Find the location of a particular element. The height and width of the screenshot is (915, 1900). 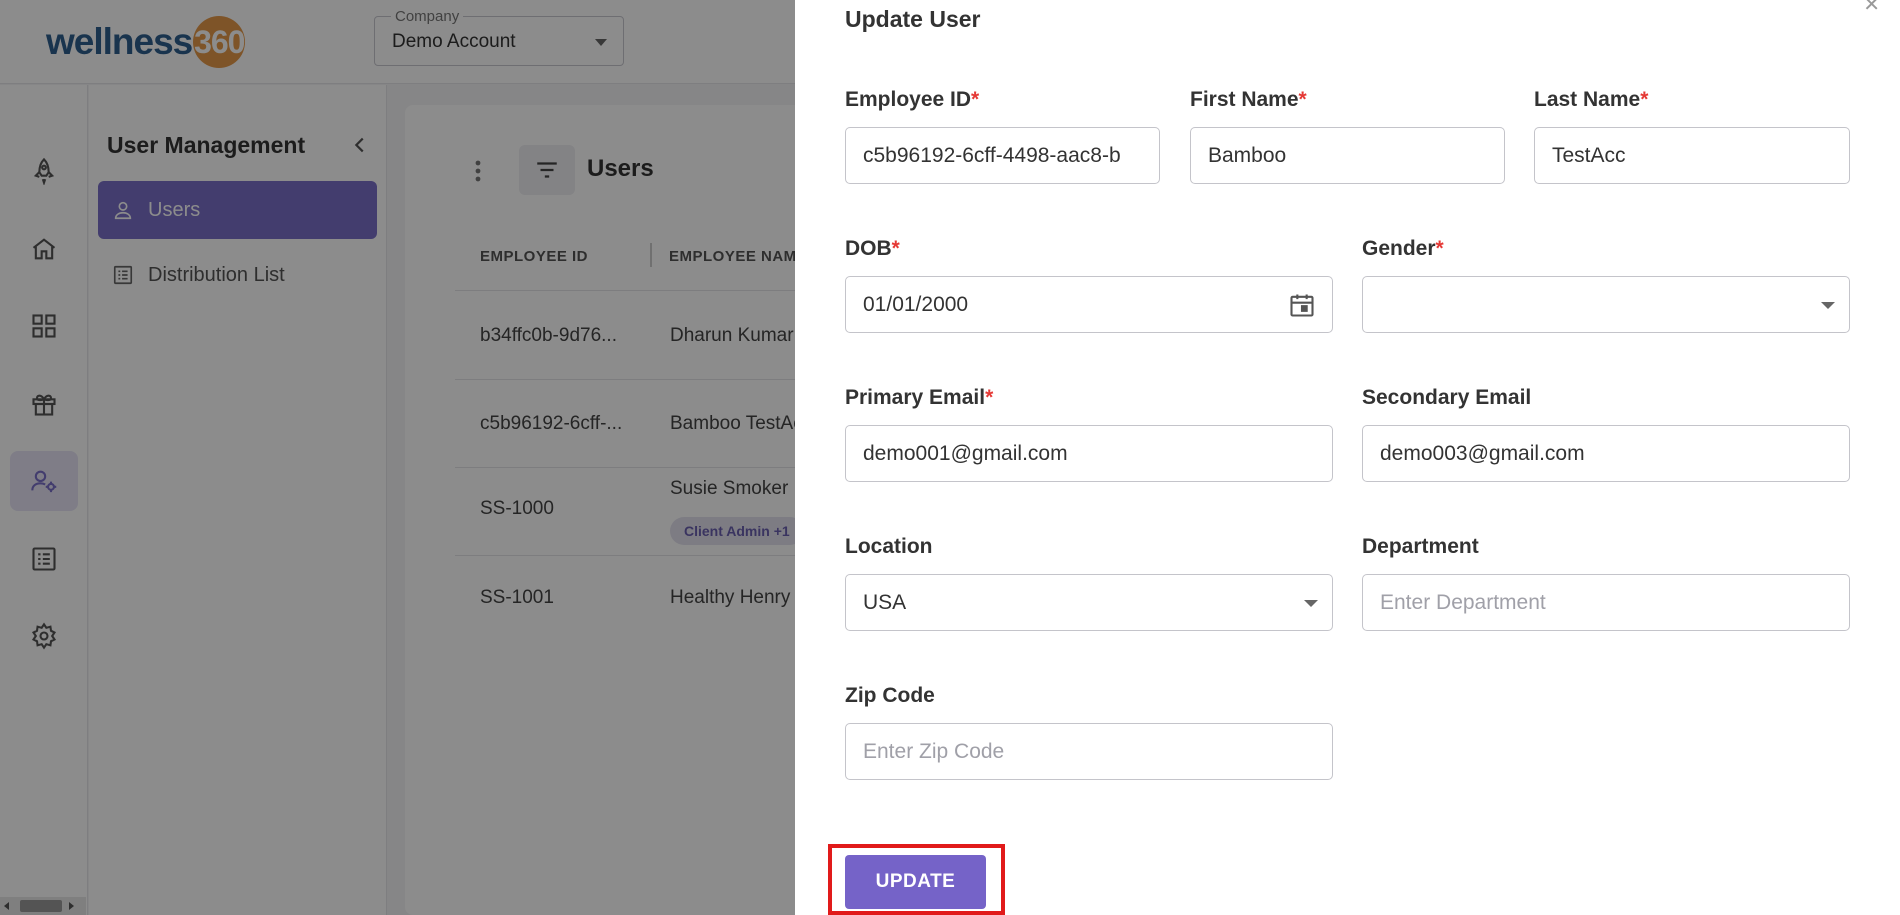

dob-label: DOB* is located at coordinates (872, 248).